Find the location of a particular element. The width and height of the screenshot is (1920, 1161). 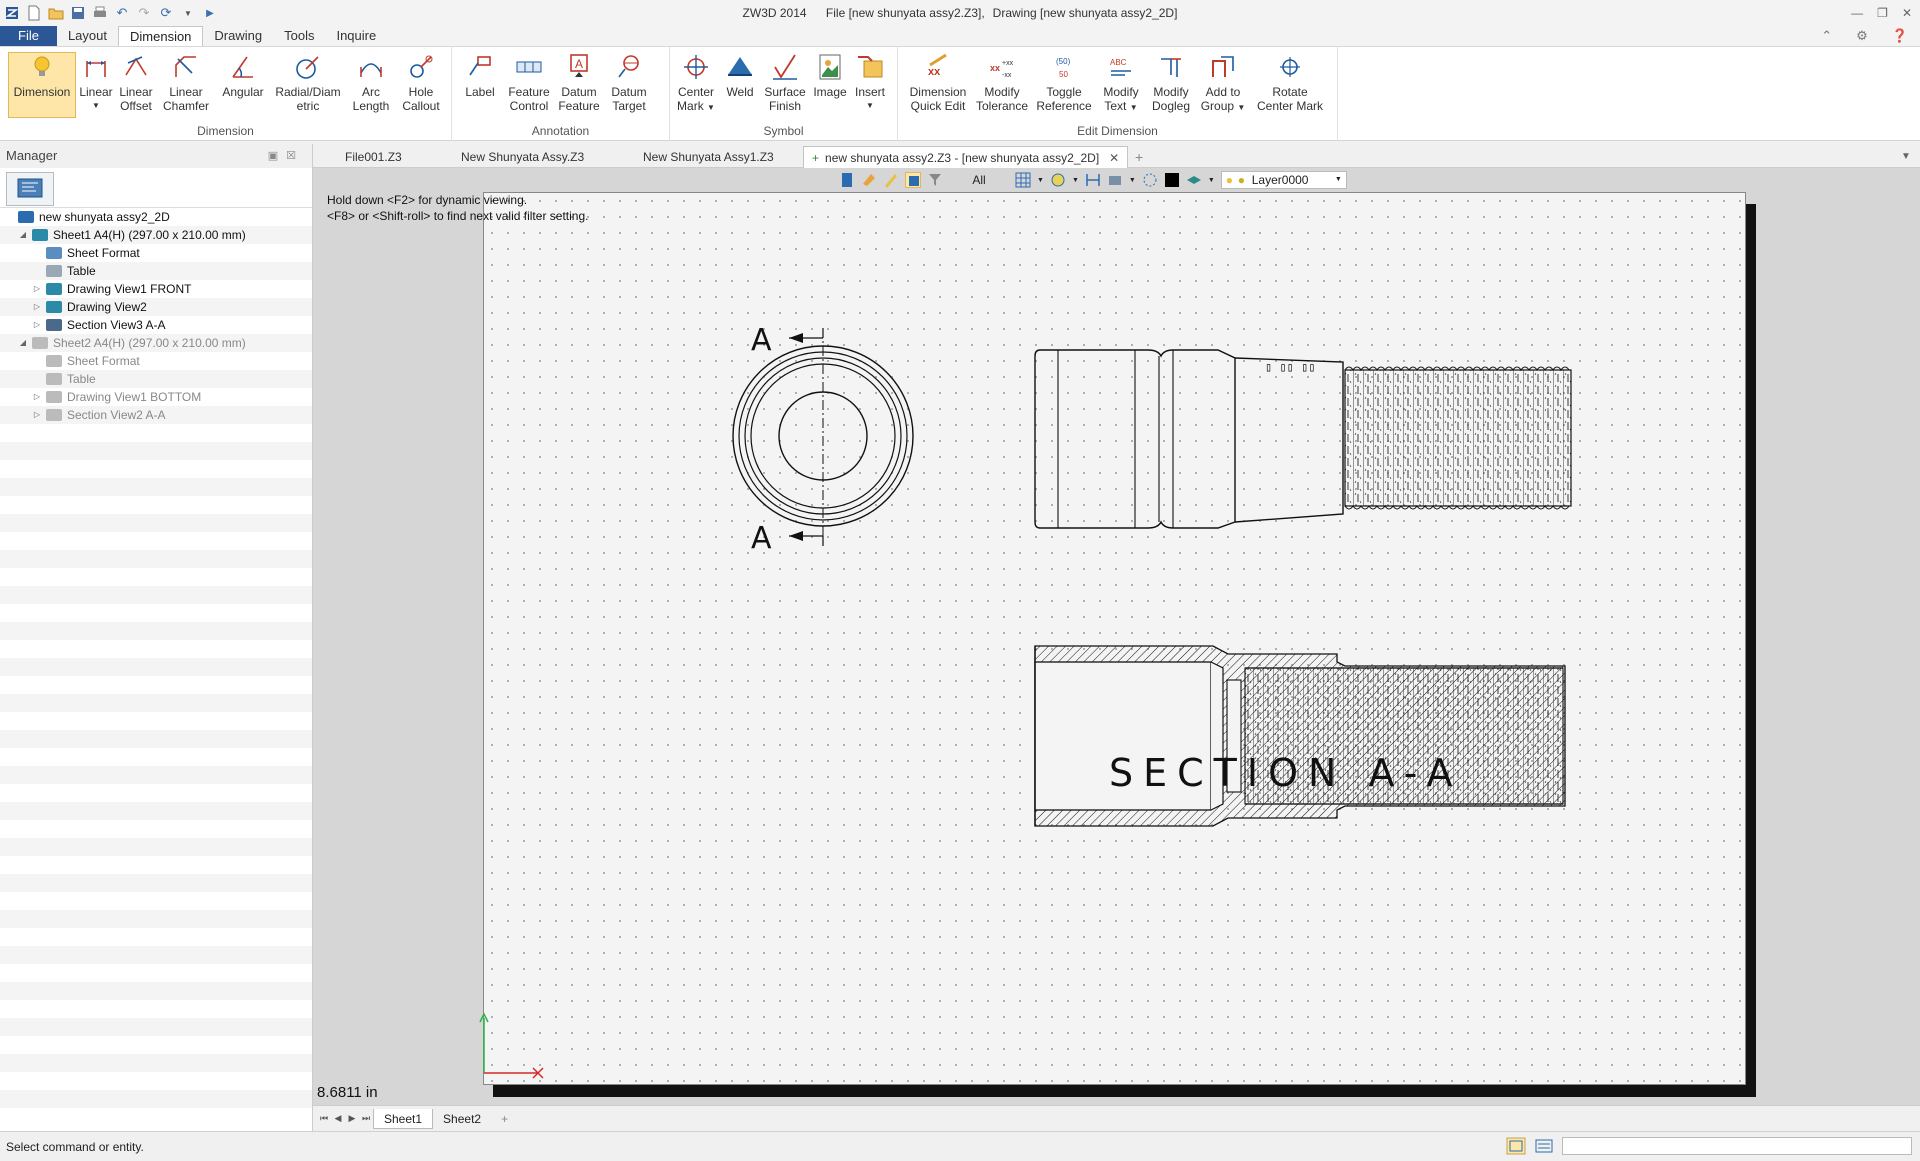

section-mark-top: A is located at coordinates (761, 340).